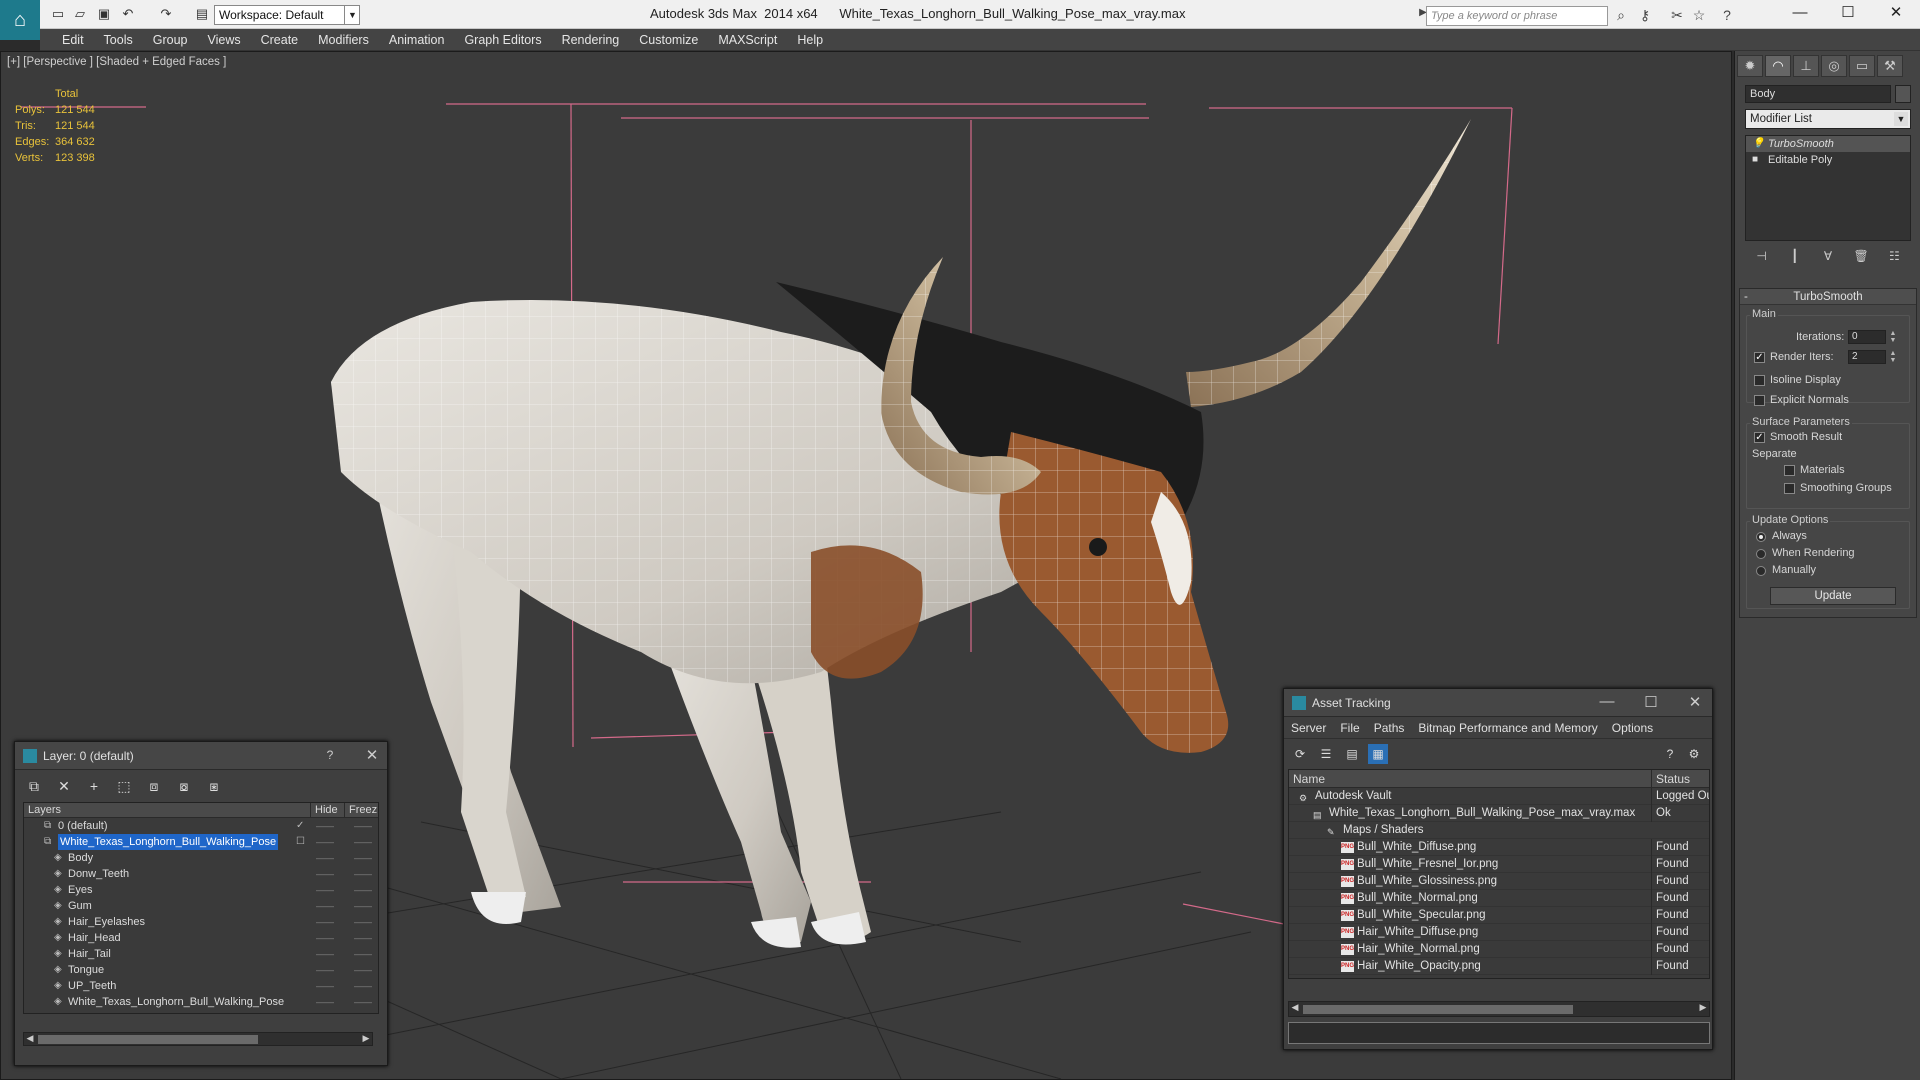 The width and height of the screenshot is (1920, 1080). What do you see at coordinates (1499, 864) in the screenshot?
I see `asset-row: PNG Bull_White_Fresnel_Ior.png Found` at bounding box center [1499, 864].